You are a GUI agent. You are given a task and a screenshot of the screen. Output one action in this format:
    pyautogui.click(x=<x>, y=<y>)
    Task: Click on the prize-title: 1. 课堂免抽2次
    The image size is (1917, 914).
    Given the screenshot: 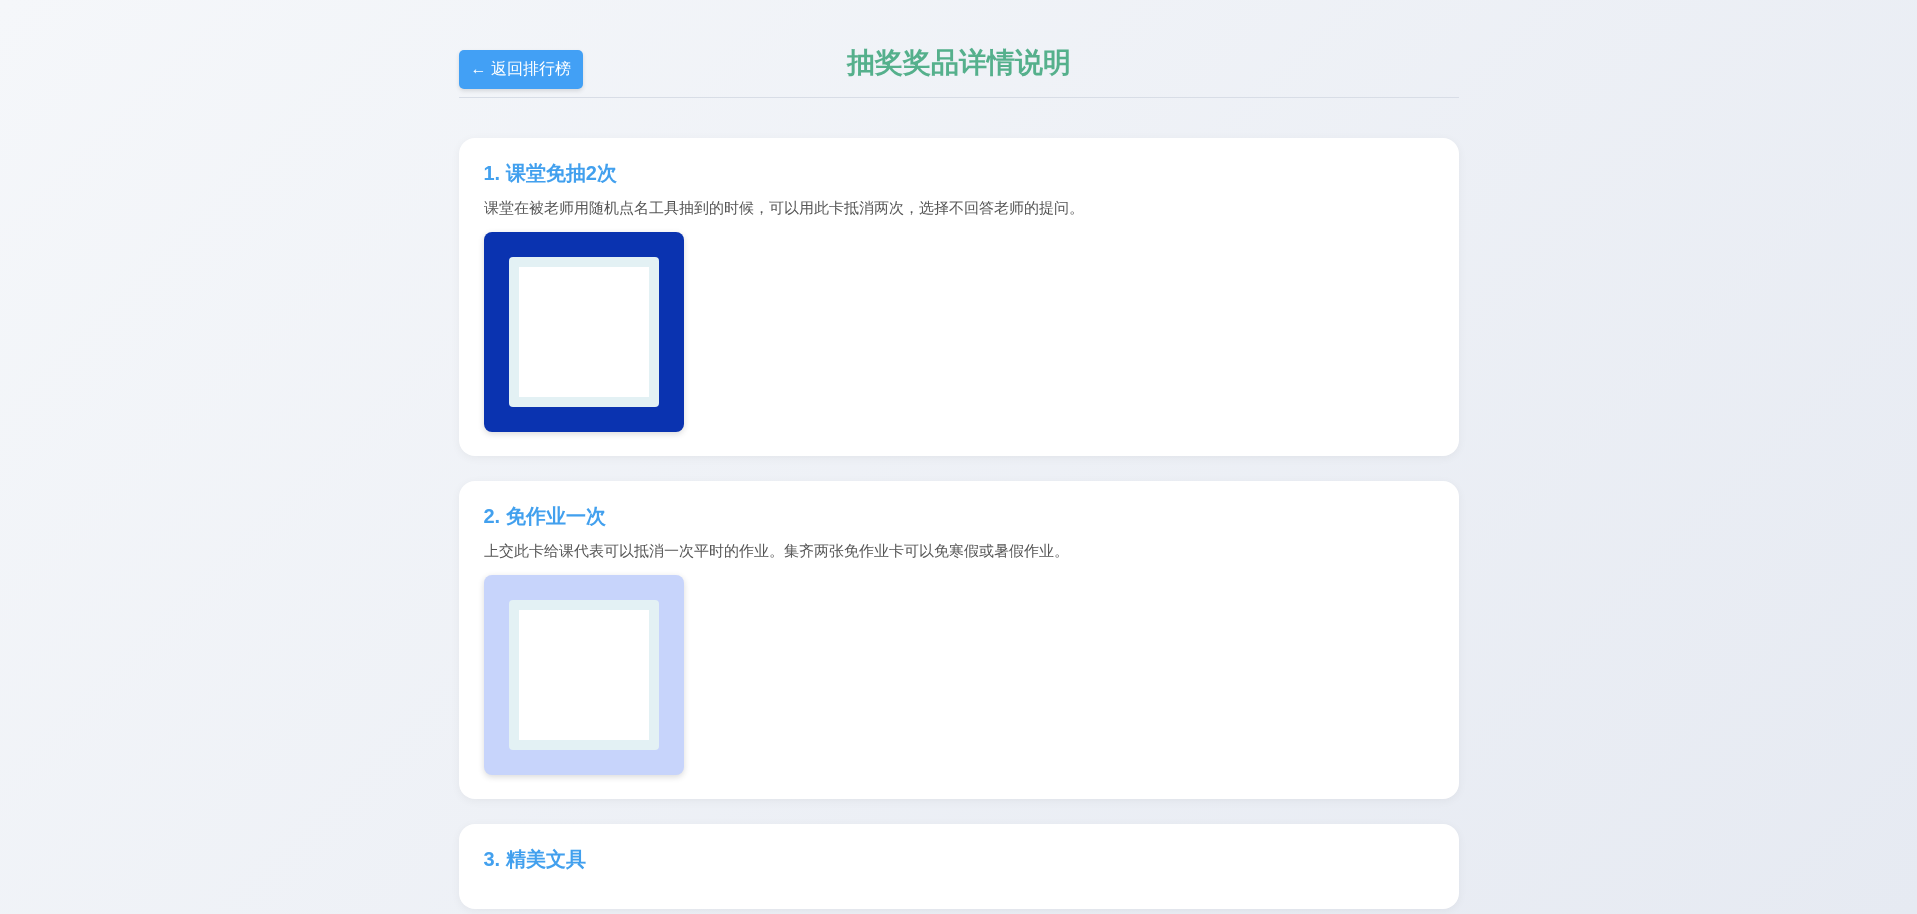 What is the action you would take?
    pyautogui.click(x=550, y=173)
    